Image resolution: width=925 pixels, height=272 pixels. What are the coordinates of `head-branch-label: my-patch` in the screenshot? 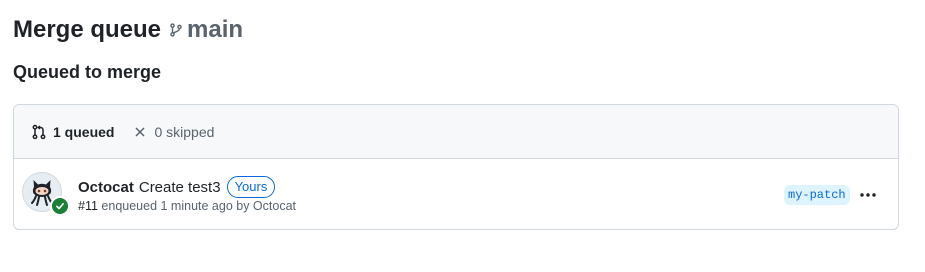 It's located at (817, 195).